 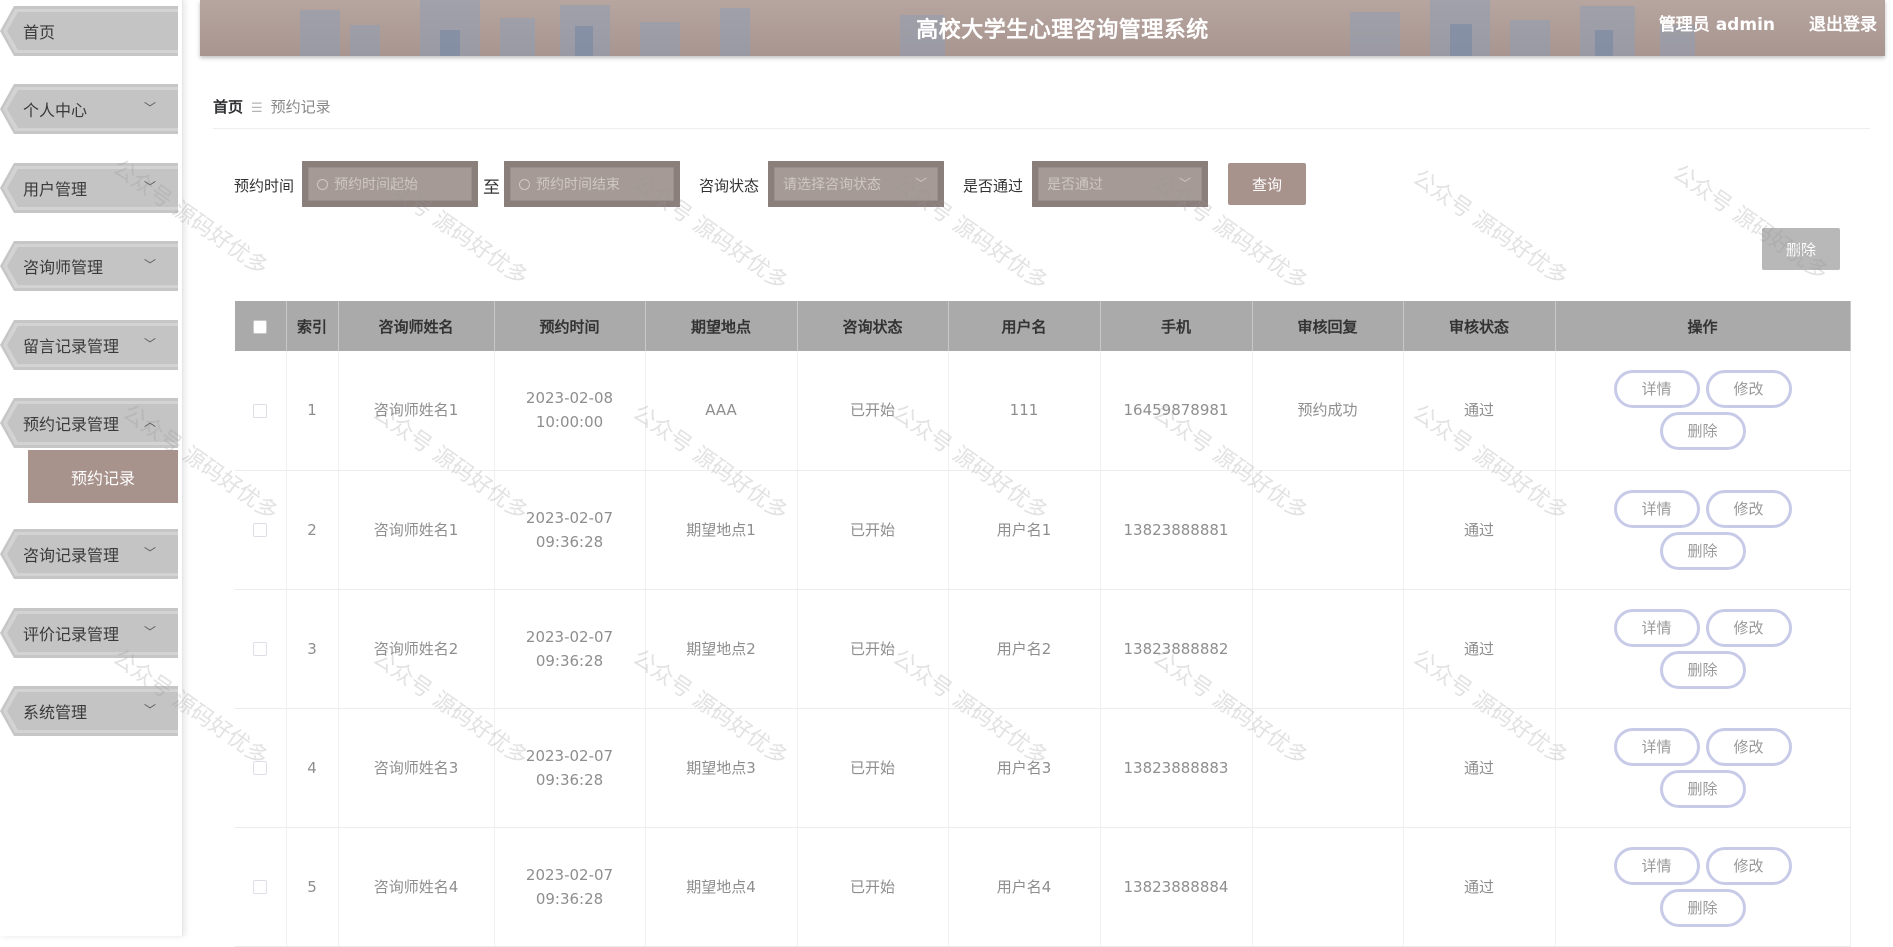 I want to click on pass-input: 是否通过 ﹀, so click(x=1120, y=184).